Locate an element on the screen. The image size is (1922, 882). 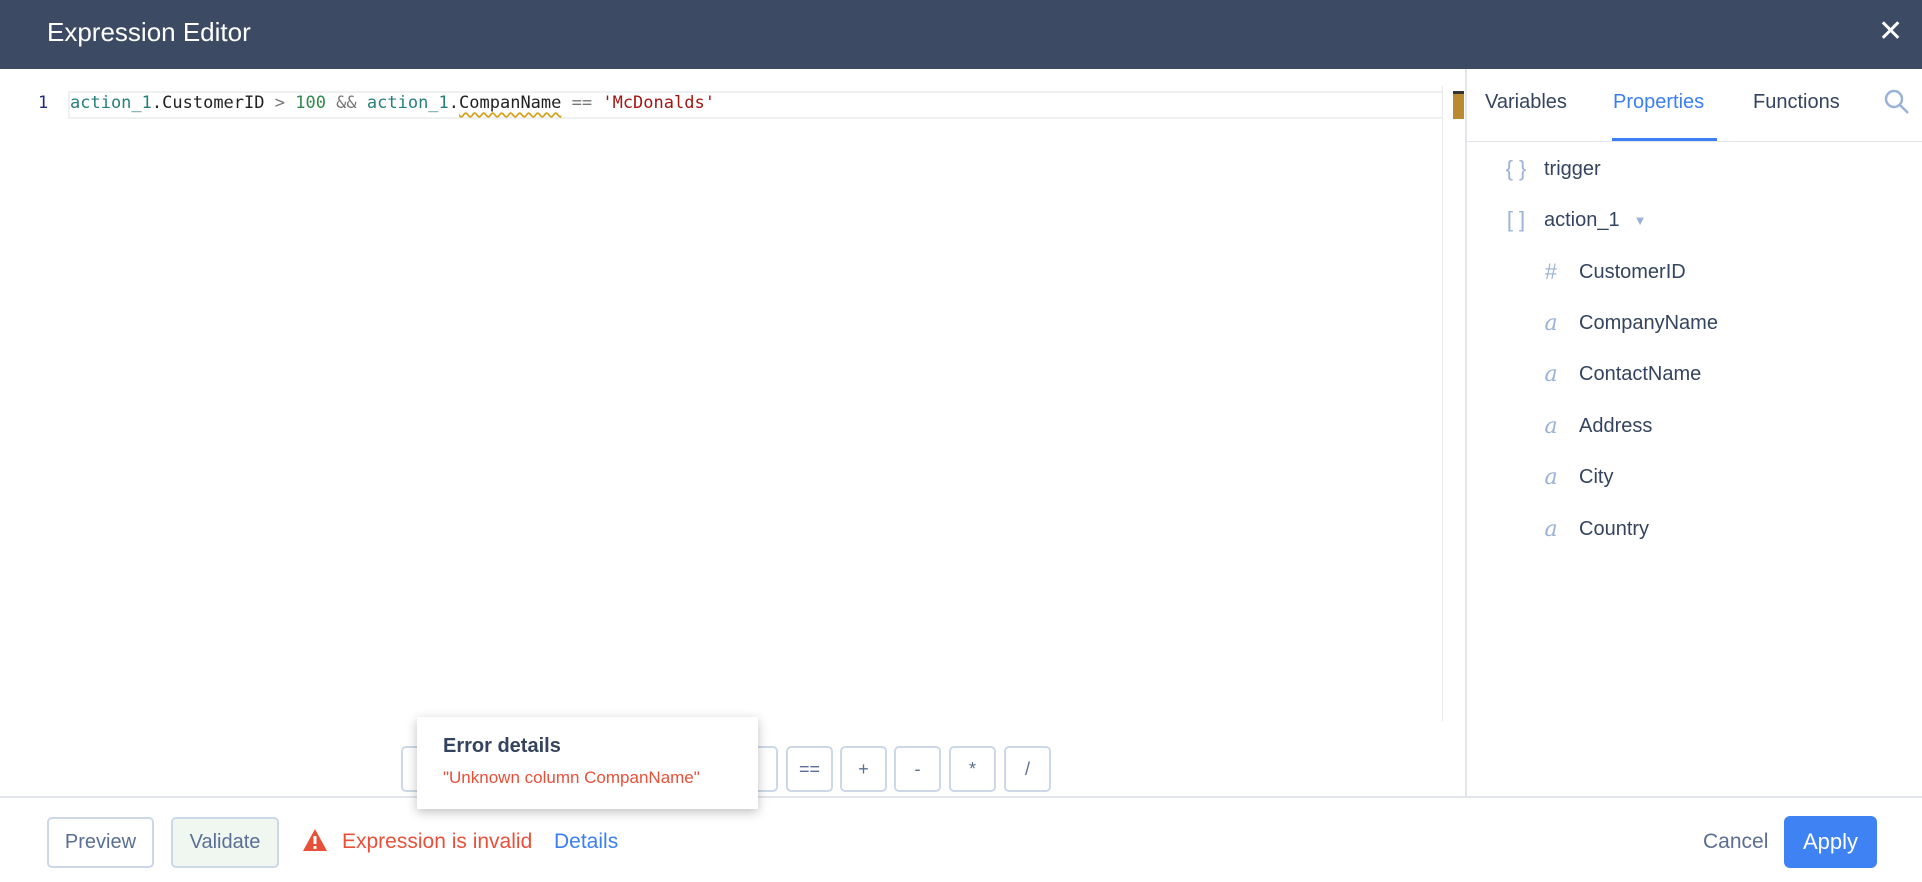
array-icon: [ ] is located at coordinates (1516, 219).